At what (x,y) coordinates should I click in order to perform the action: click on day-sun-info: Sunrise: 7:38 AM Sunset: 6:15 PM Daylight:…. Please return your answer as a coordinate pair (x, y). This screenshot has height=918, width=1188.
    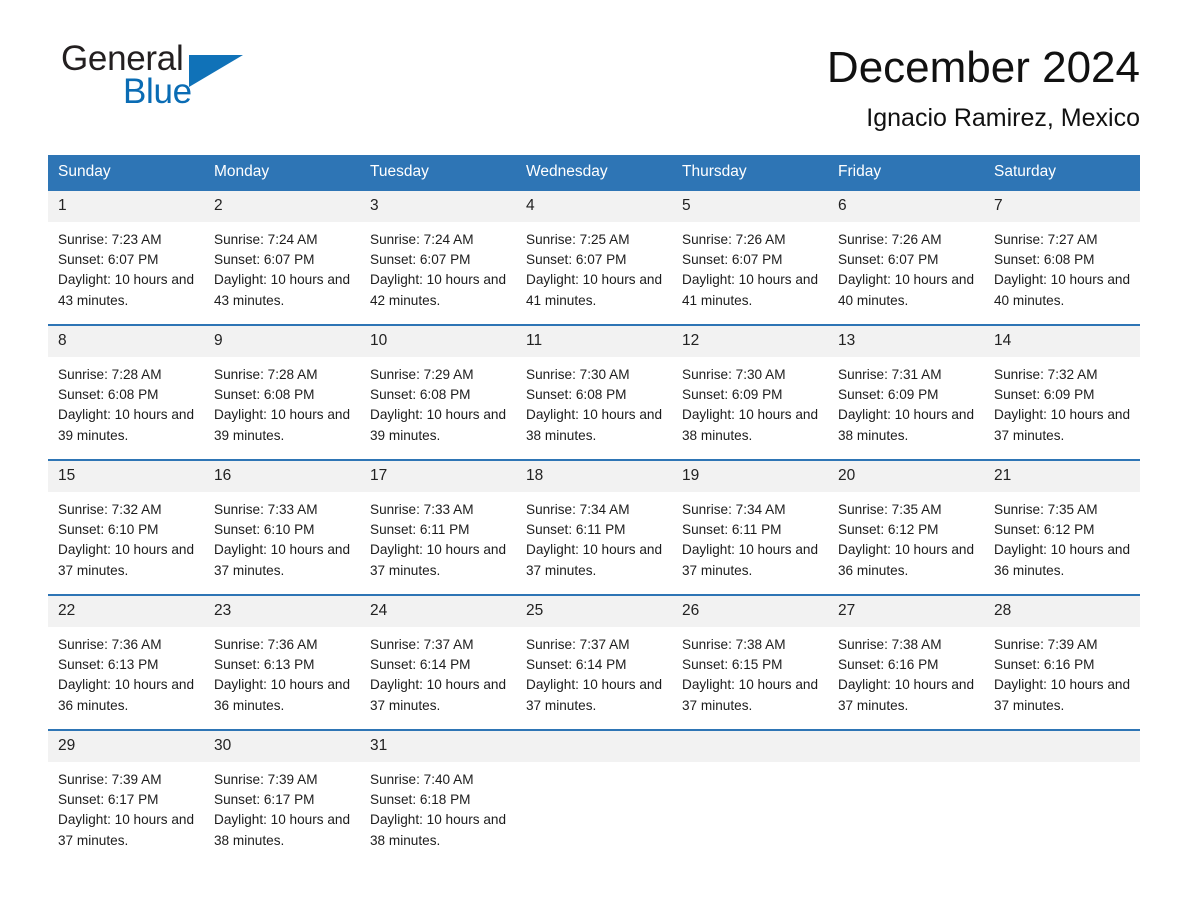
    Looking at the image, I should click on (750, 671).